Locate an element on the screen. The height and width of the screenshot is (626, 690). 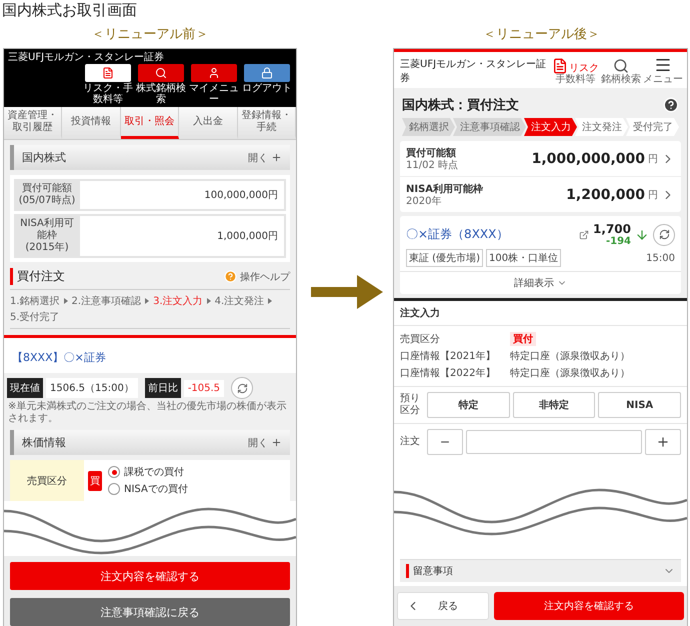
header-button: 株式銘柄検索 is located at coordinates (161, 84).